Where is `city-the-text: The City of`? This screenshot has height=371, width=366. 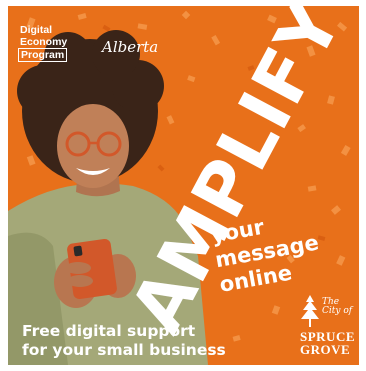 city-the-text: The City of is located at coordinates (337, 307).